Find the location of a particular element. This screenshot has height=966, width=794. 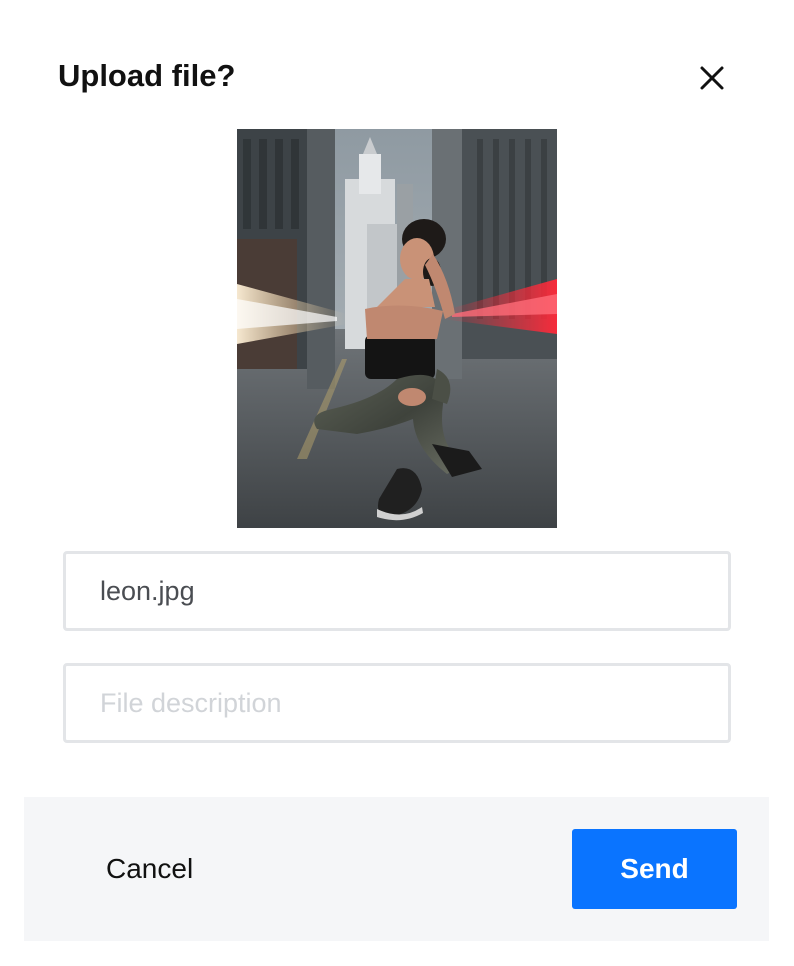

file-name-field is located at coordinates (397, 591).